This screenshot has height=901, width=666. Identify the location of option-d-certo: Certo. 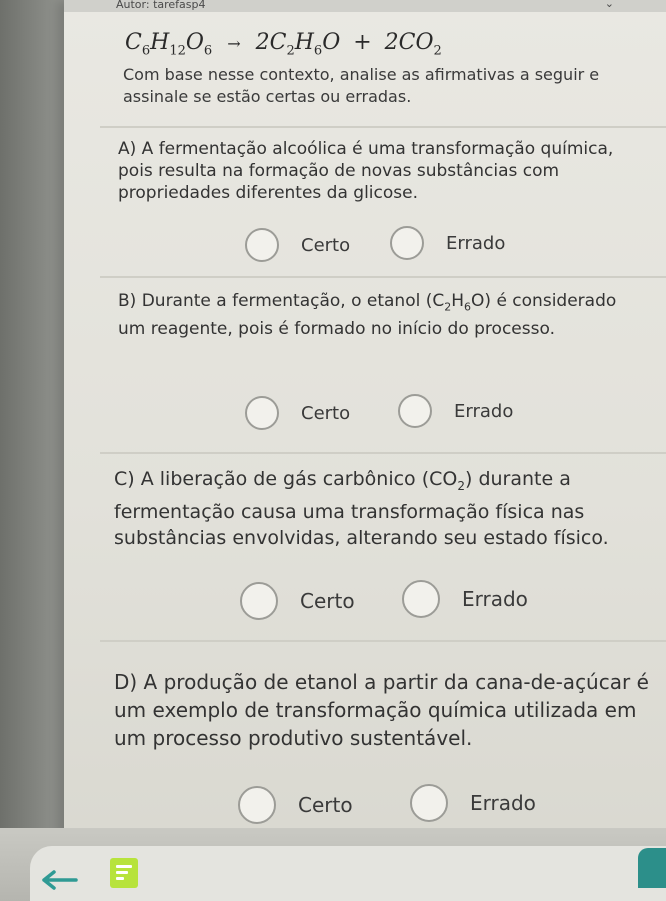
(295, 805).